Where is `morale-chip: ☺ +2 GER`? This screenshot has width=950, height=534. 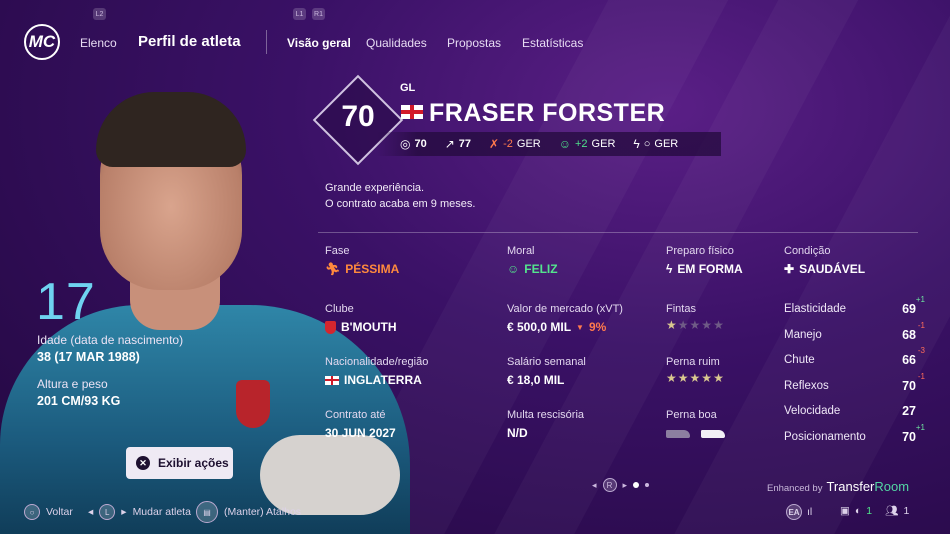
morale-chip: ☺ +2 GER is located at coordinates (587, 144).